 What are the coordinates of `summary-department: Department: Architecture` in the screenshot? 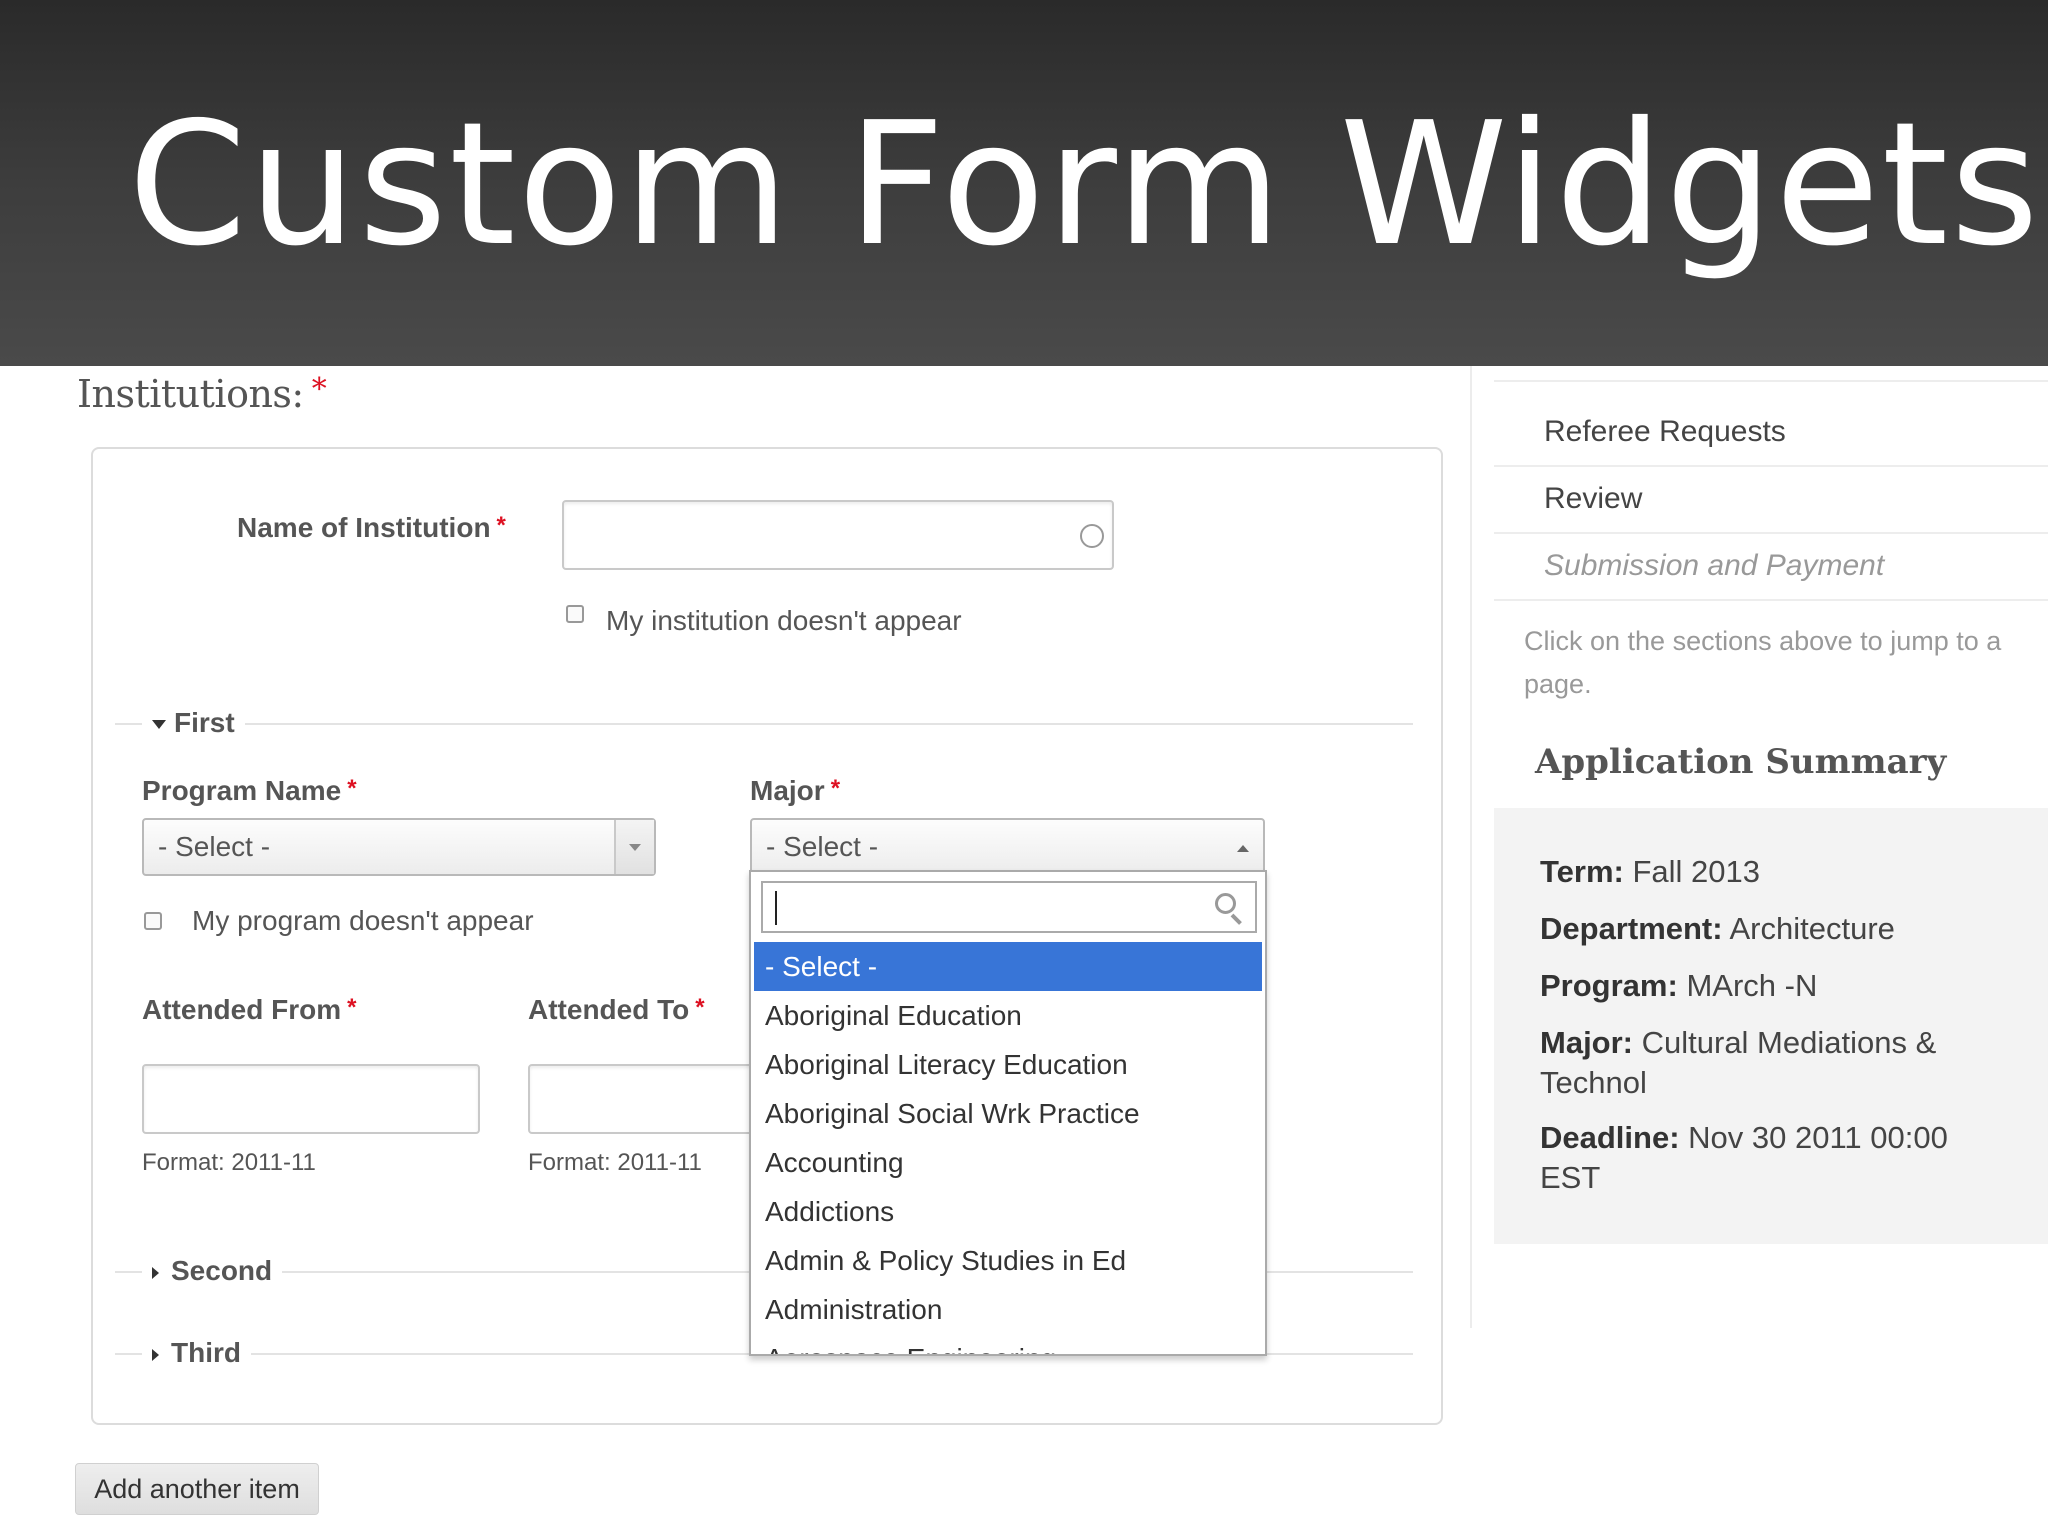 It's located at (1775, 929).